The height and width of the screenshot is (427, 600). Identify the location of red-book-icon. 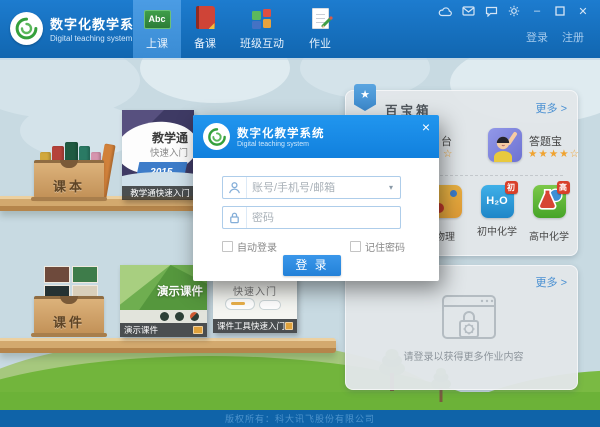
(205, 17).